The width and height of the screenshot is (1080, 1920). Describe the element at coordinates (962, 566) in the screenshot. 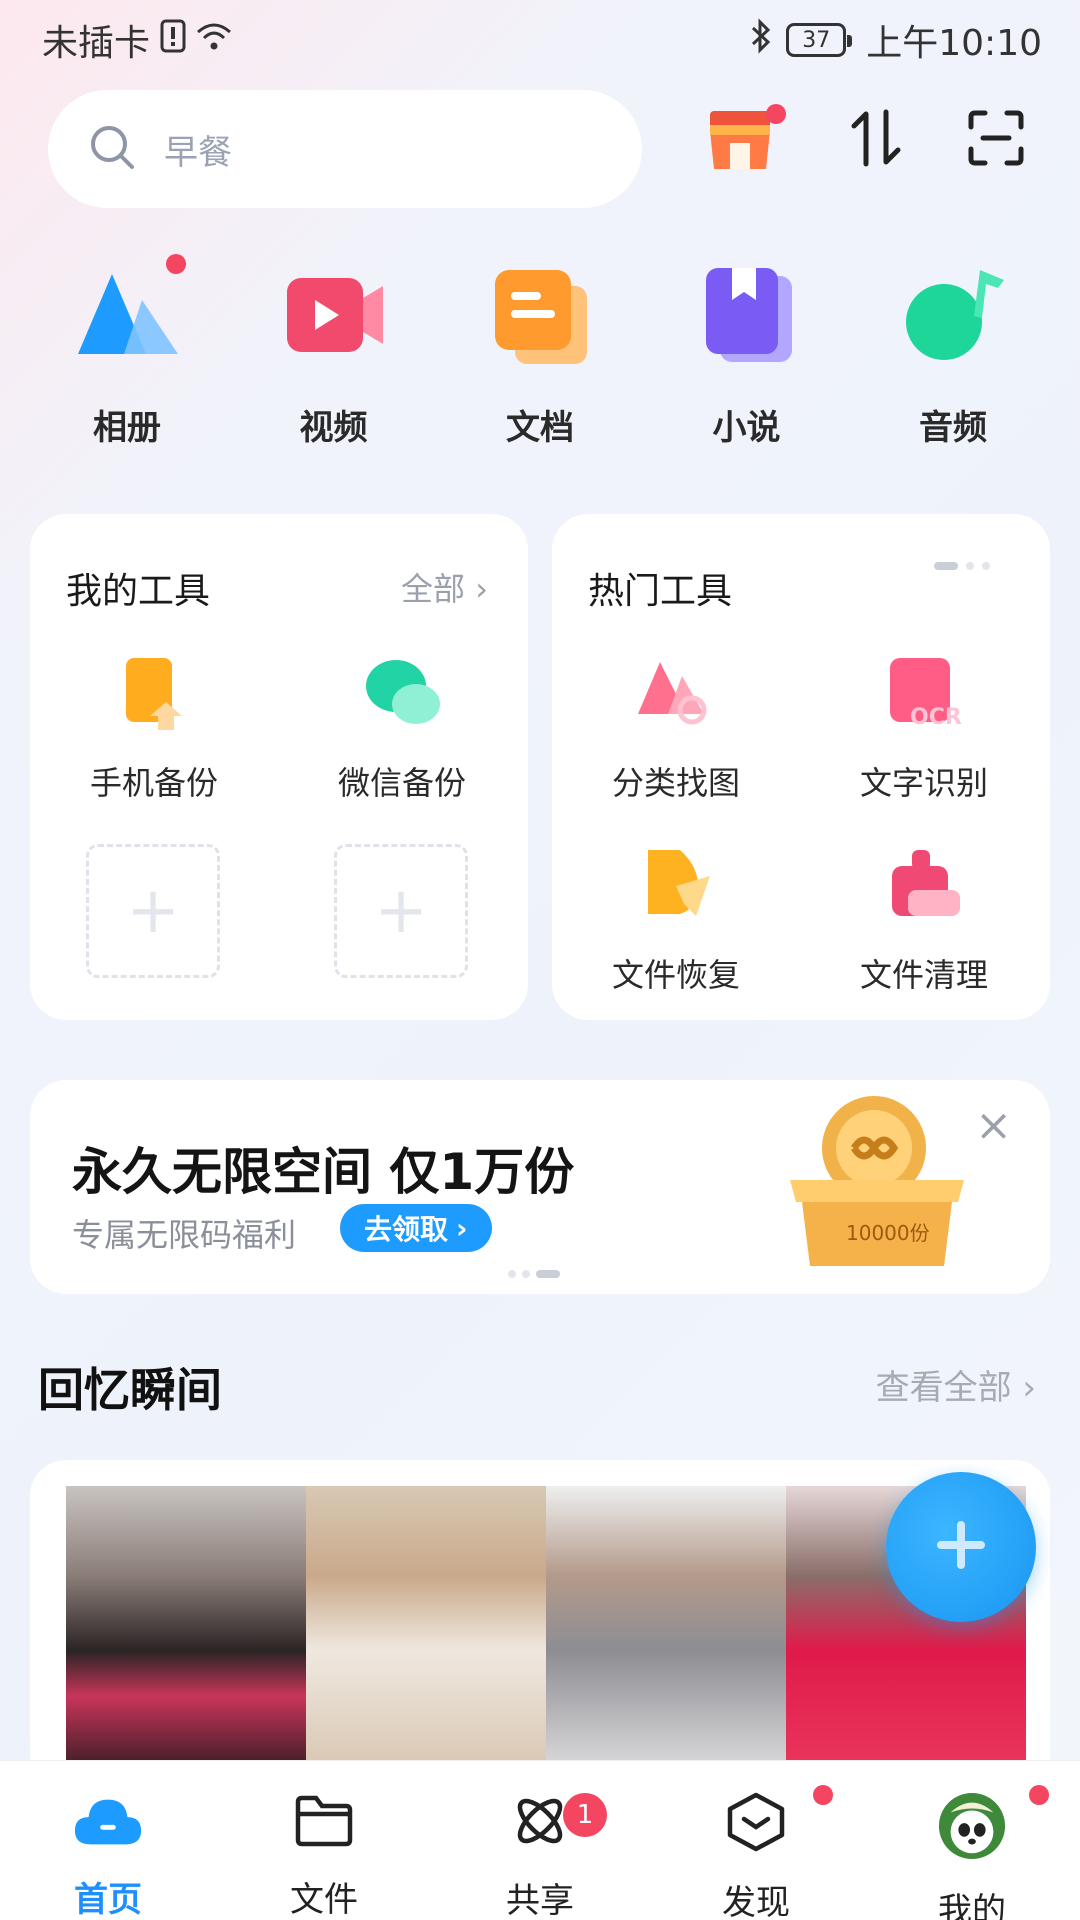

I see `pager-dots` at that location.